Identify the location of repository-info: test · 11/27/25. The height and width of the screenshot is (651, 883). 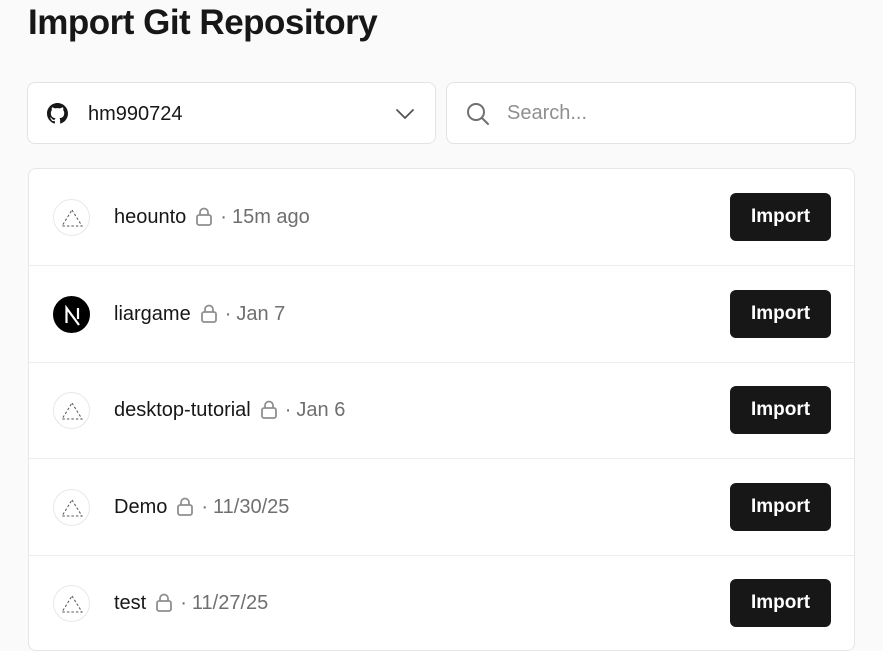
(191, 603).